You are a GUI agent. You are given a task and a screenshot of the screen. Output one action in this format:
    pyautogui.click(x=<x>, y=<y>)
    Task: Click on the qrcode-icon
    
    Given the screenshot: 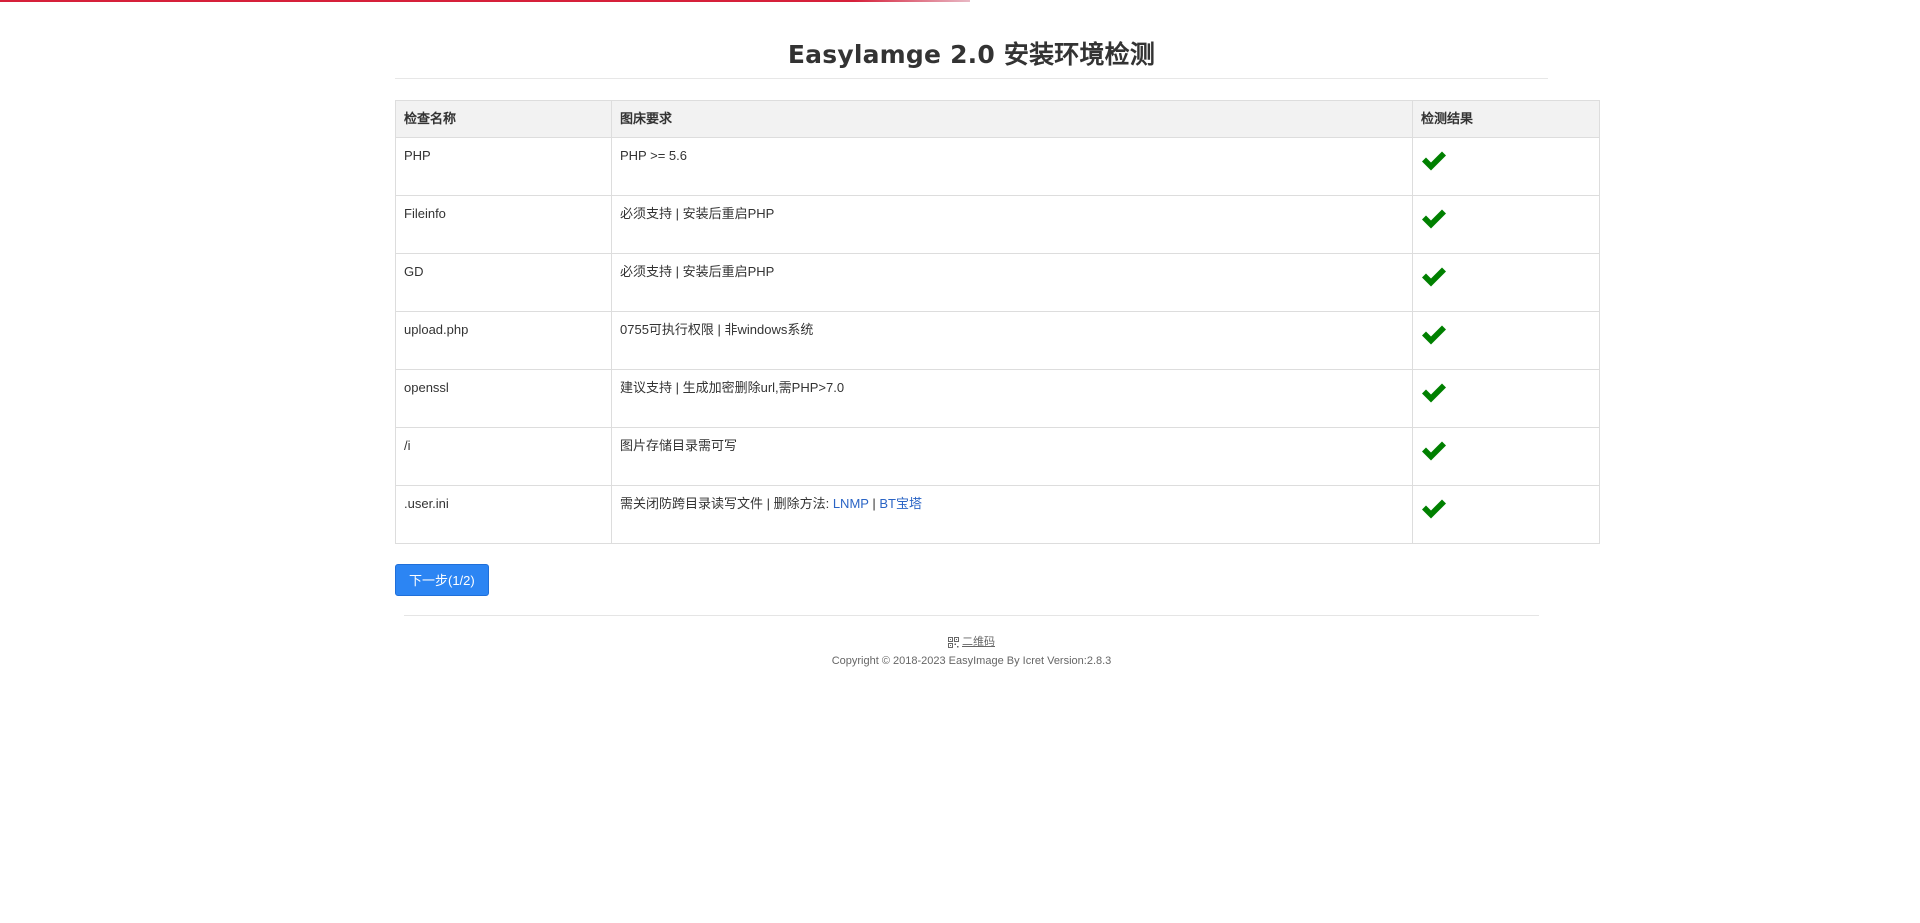 What is the action you would take?
    pyautogui.click(x=953, y=642)
    